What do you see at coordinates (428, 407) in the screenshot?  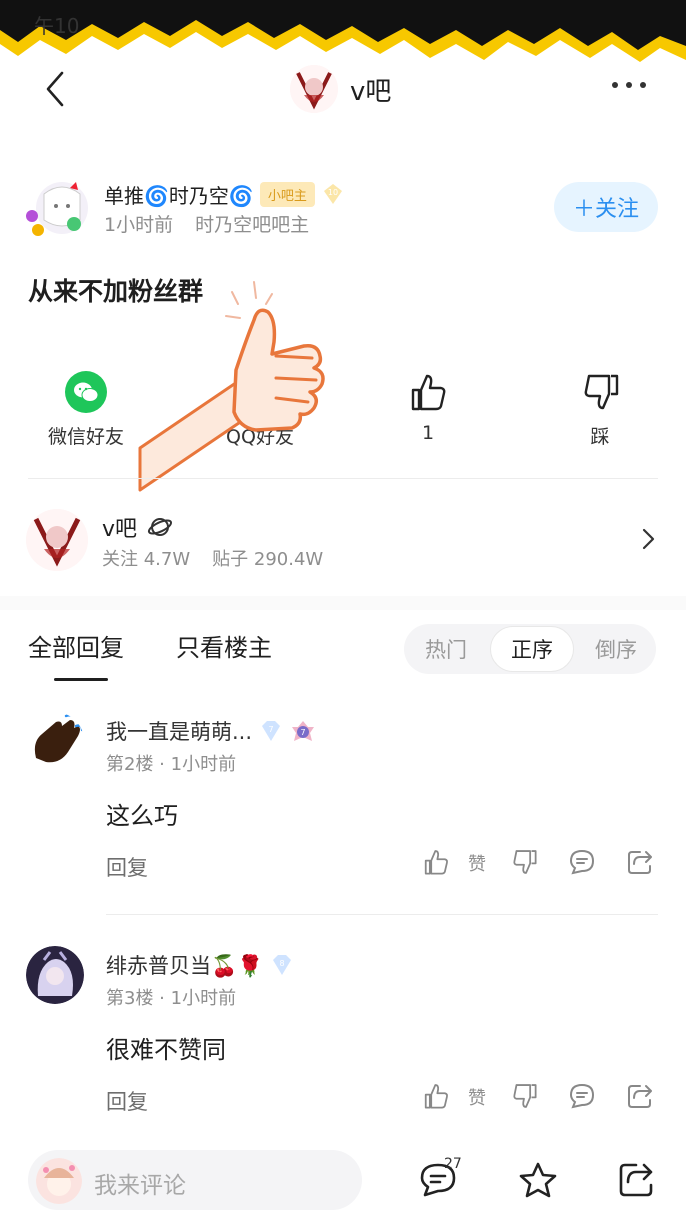 I see `like-button: 1` at bounding box center [428, 407].